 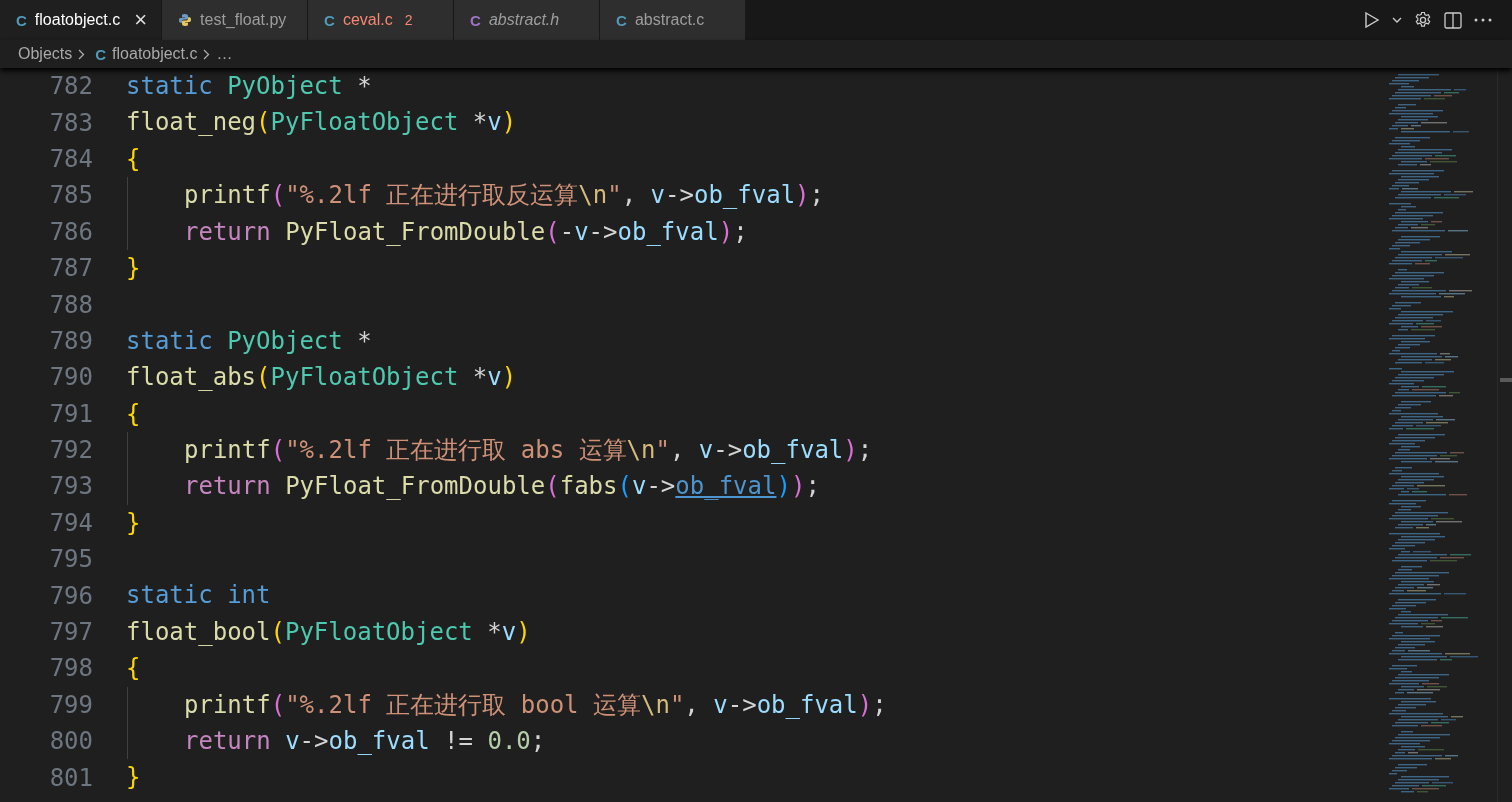 I want to click on run-icon, so click(x=1372, y=20).